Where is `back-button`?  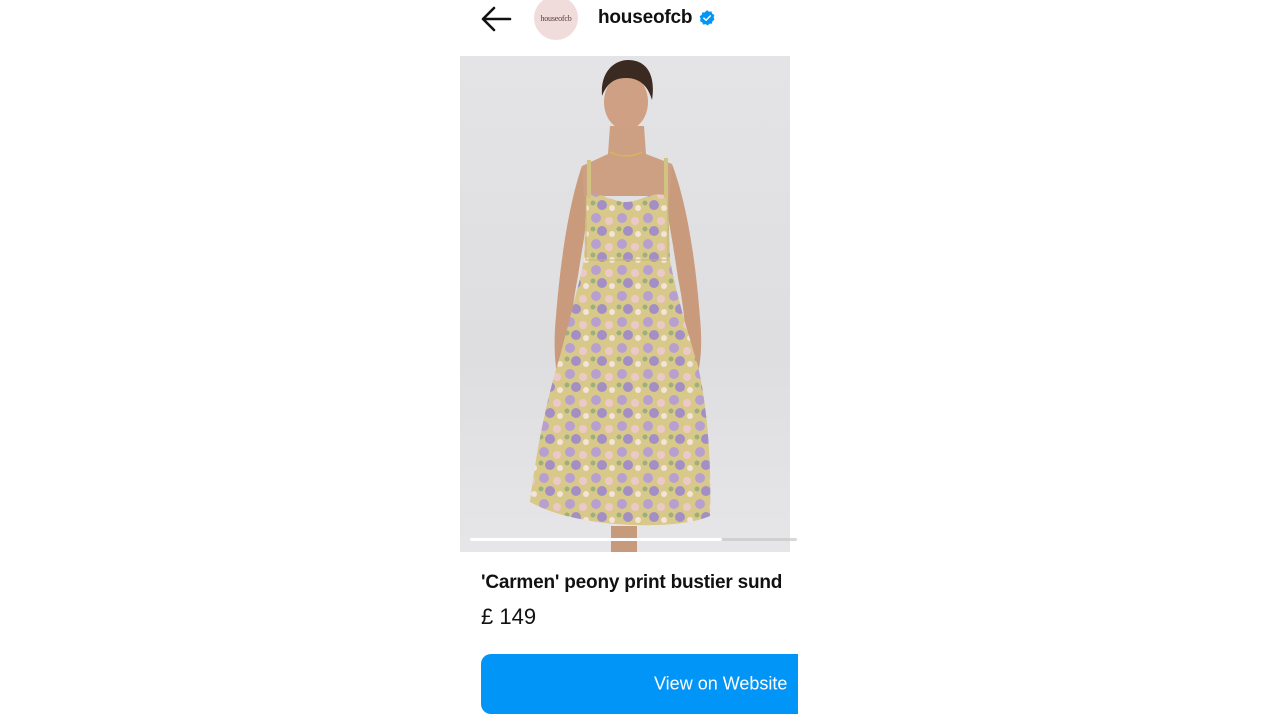 back-button is located at coordinates (496, 19).